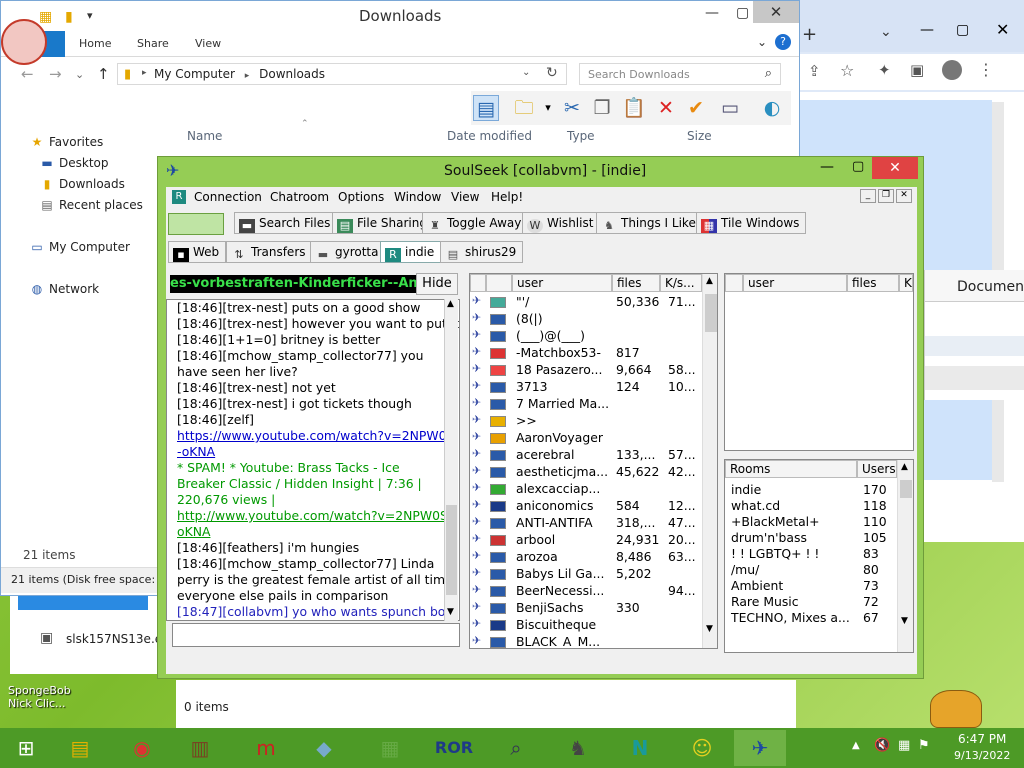 Image resolution: width=1024 pixels, height=768 pixels. What do you see at coordinates (95, 43) in the screenshot?
I see `tab-home: Home` at bounding box center [95, 43].